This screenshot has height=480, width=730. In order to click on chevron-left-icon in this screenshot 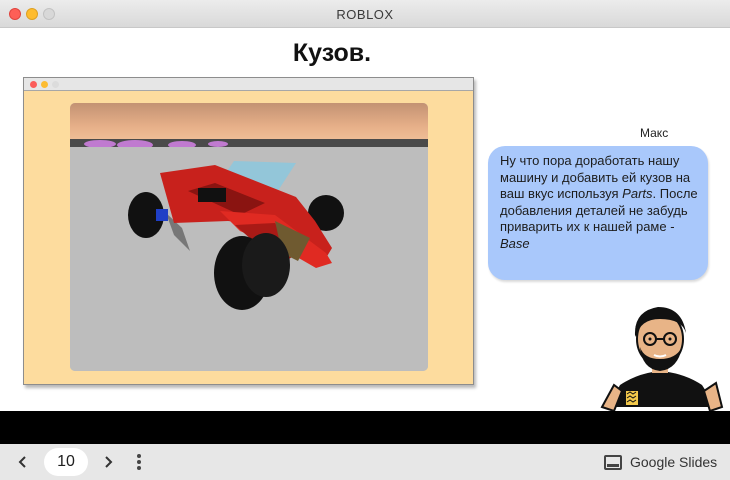, I will do `click(23, 462)`.